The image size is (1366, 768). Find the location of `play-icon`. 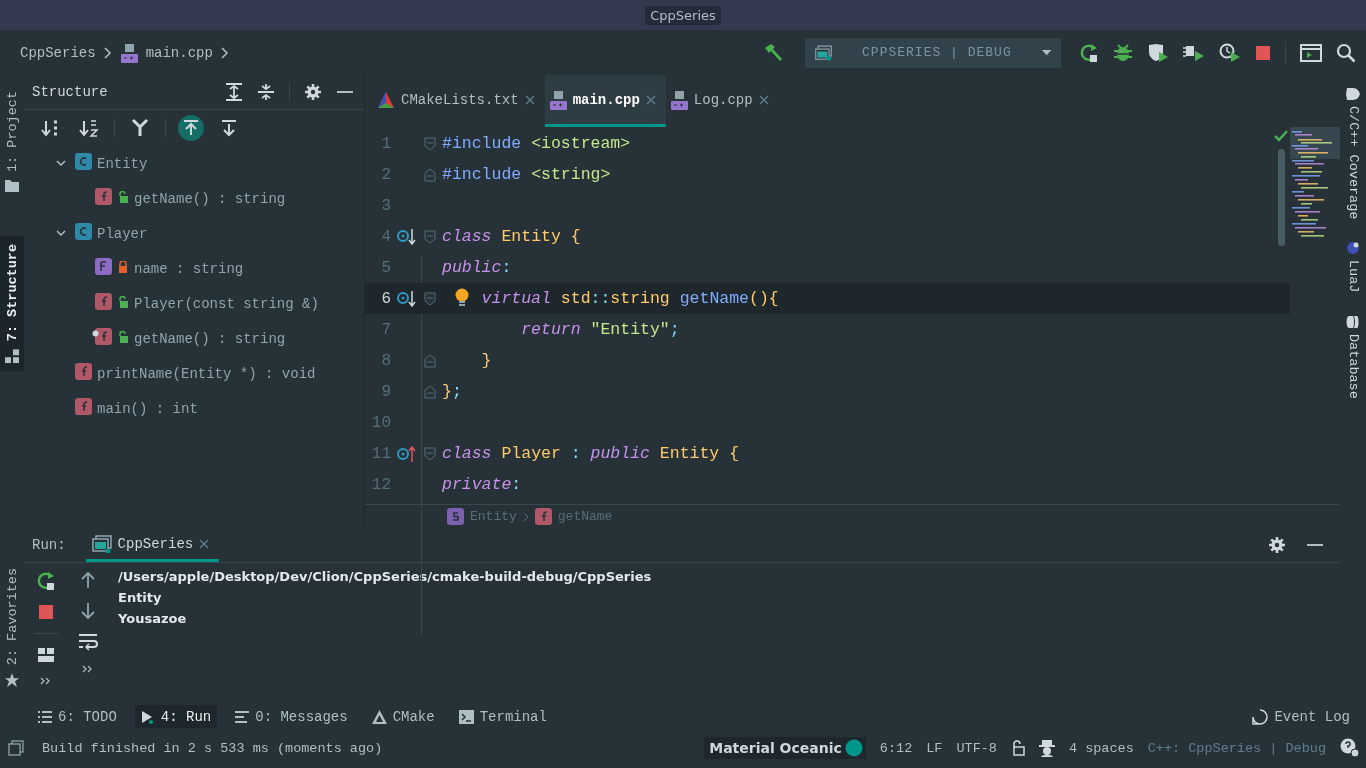

play-icon is located at coordinates (147, 716).